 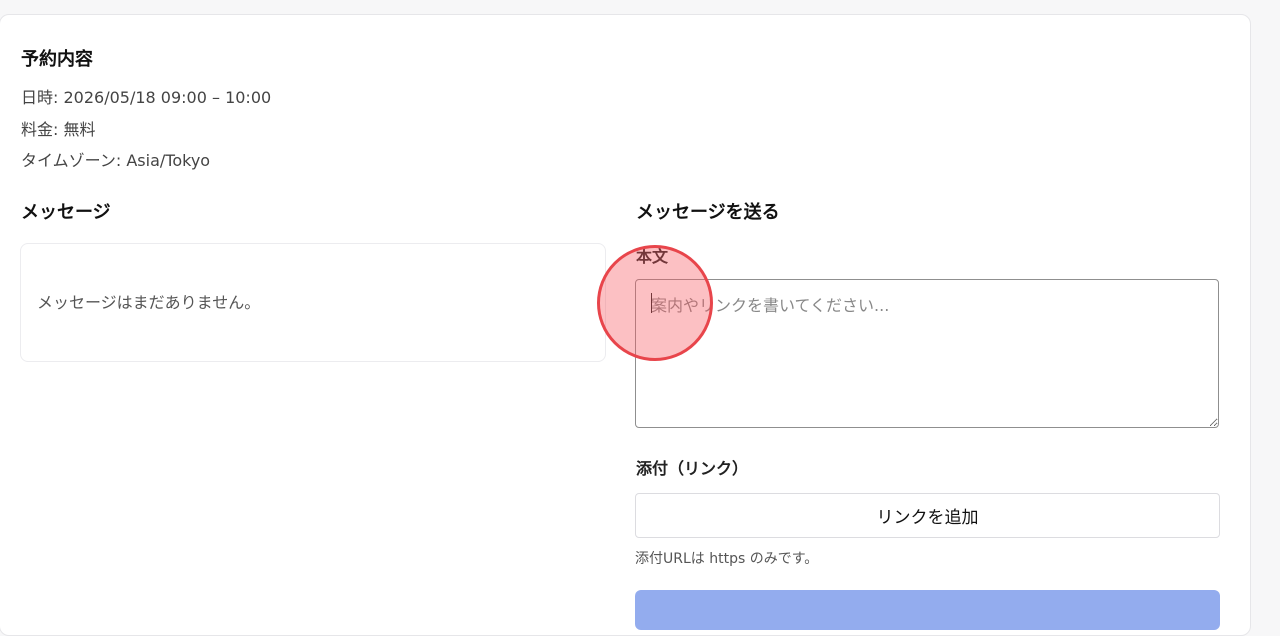 I want to click on booking-section-title: 予約内容, so click(x=57, y=59).